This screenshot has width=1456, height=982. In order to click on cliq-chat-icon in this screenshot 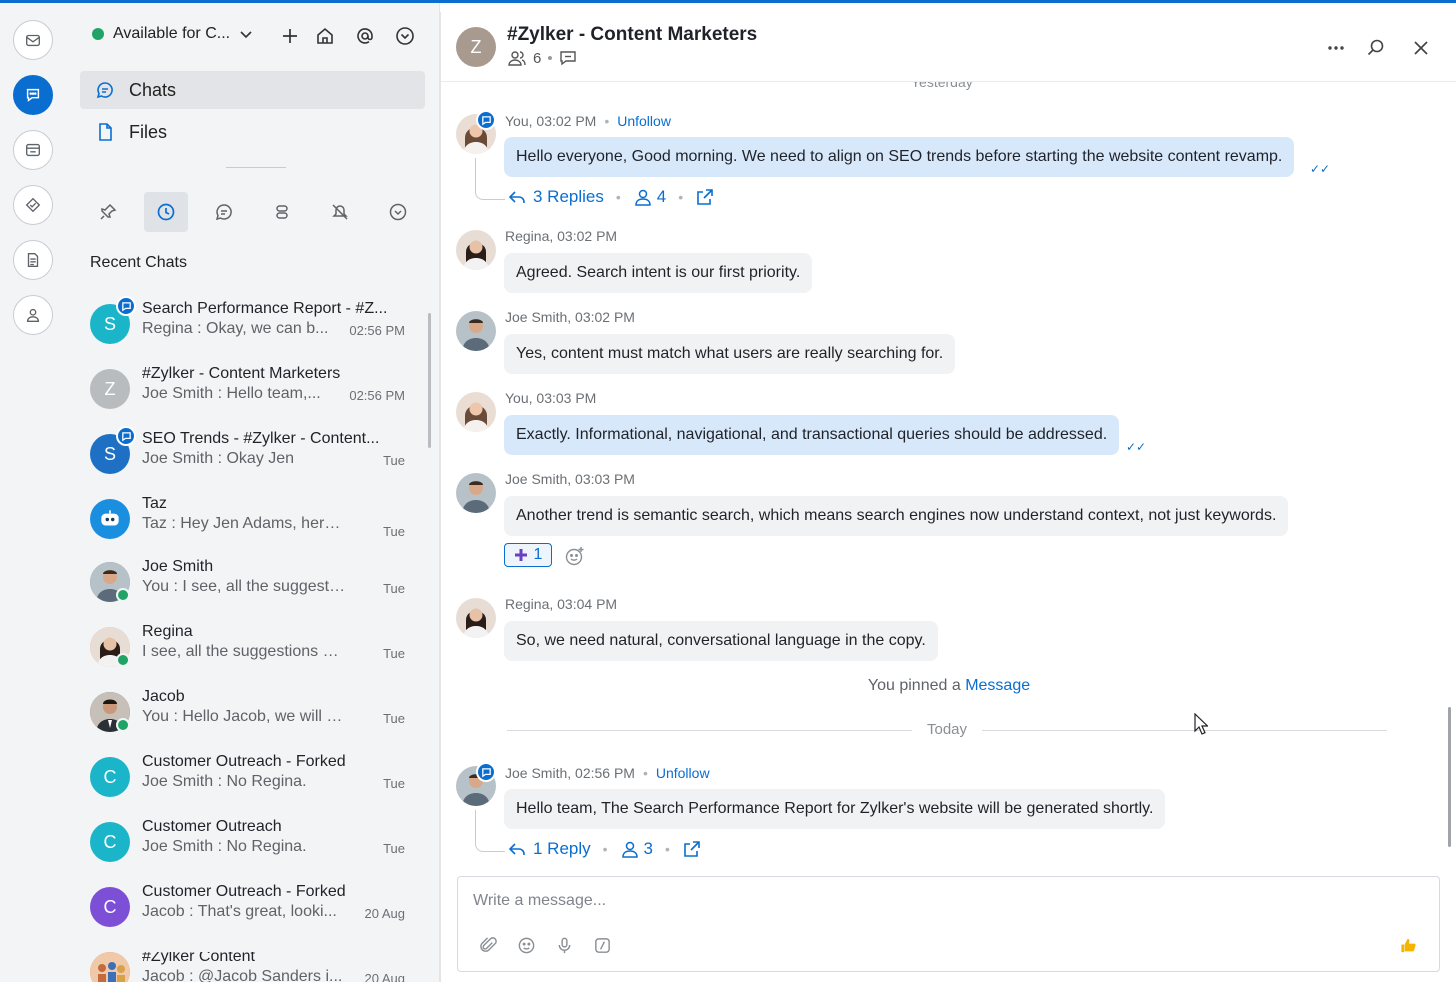, I will do `click(33, 95)`.